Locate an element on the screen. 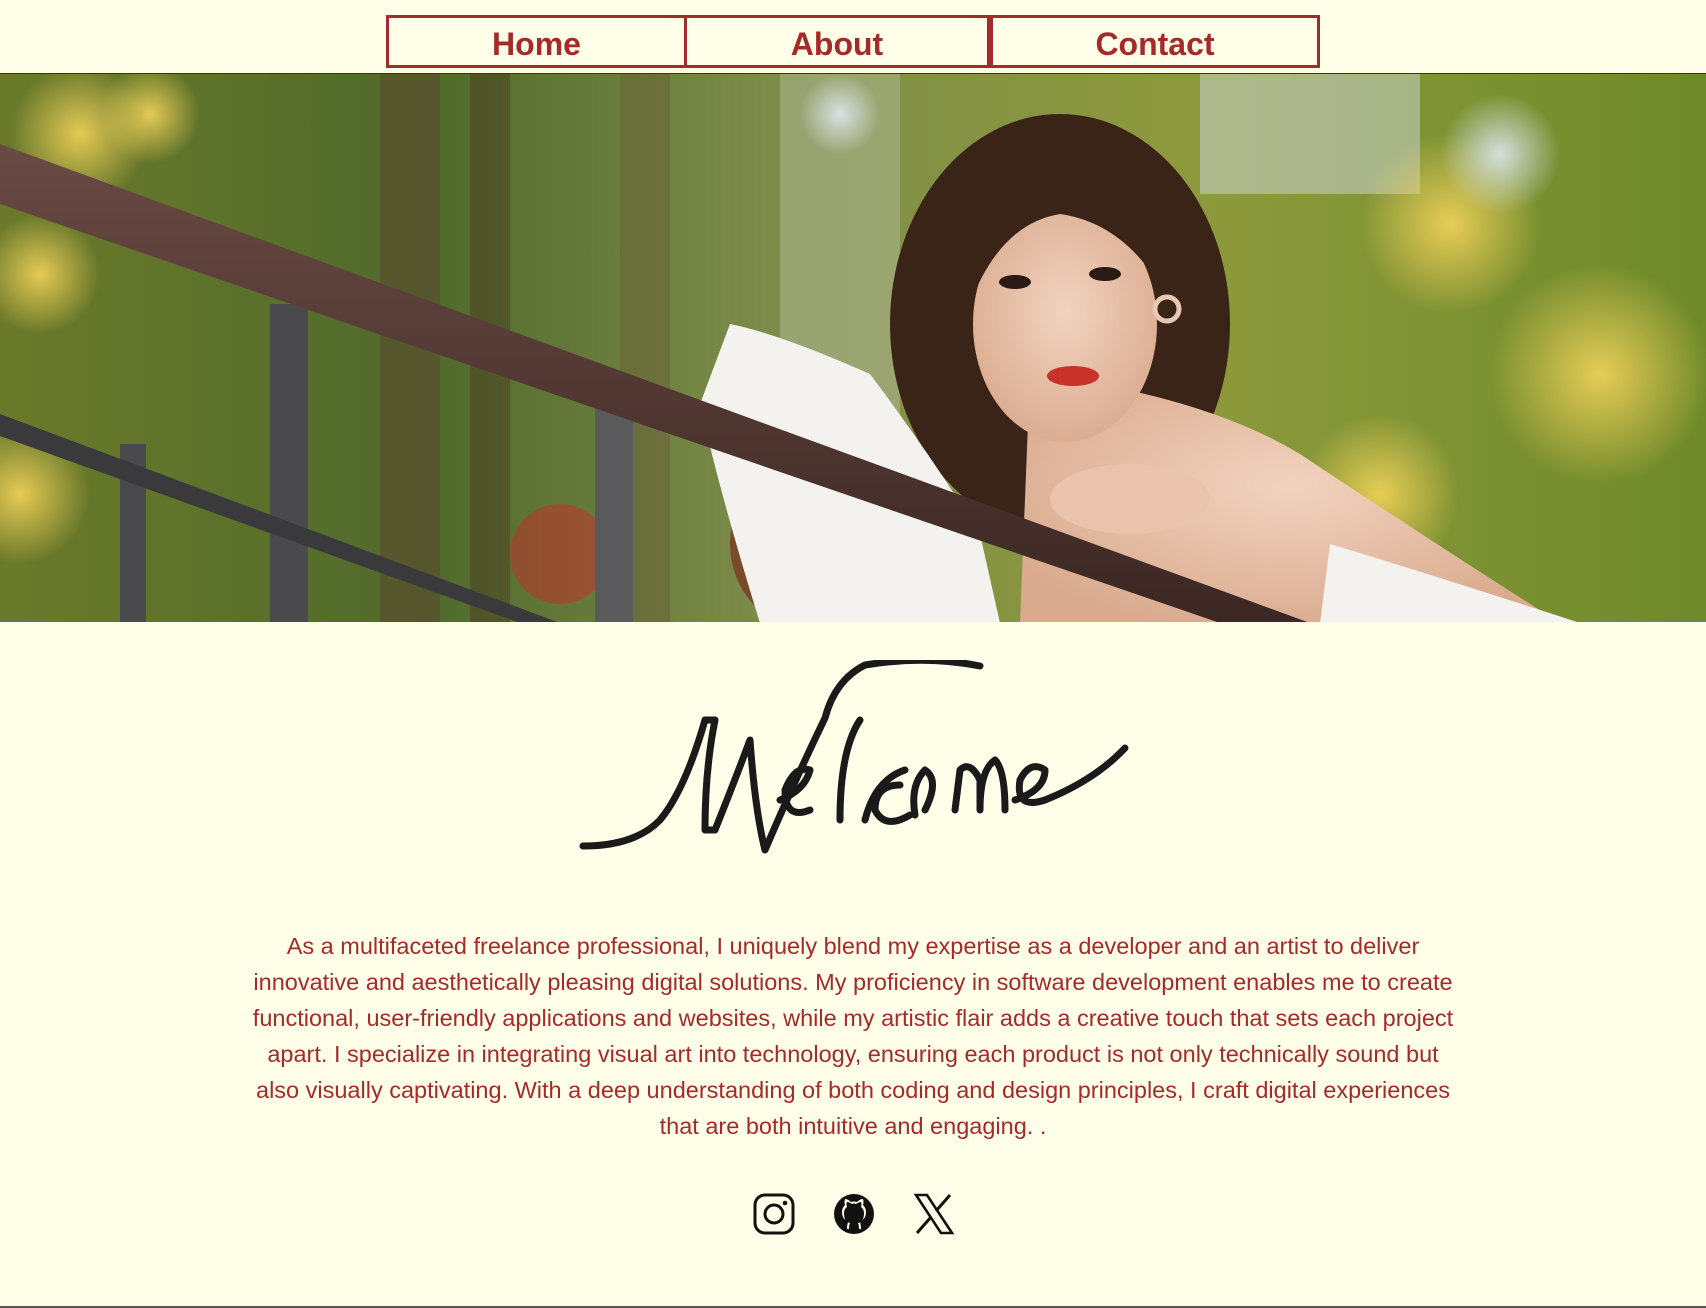  x-icon is located at coordinates (934, 1214).